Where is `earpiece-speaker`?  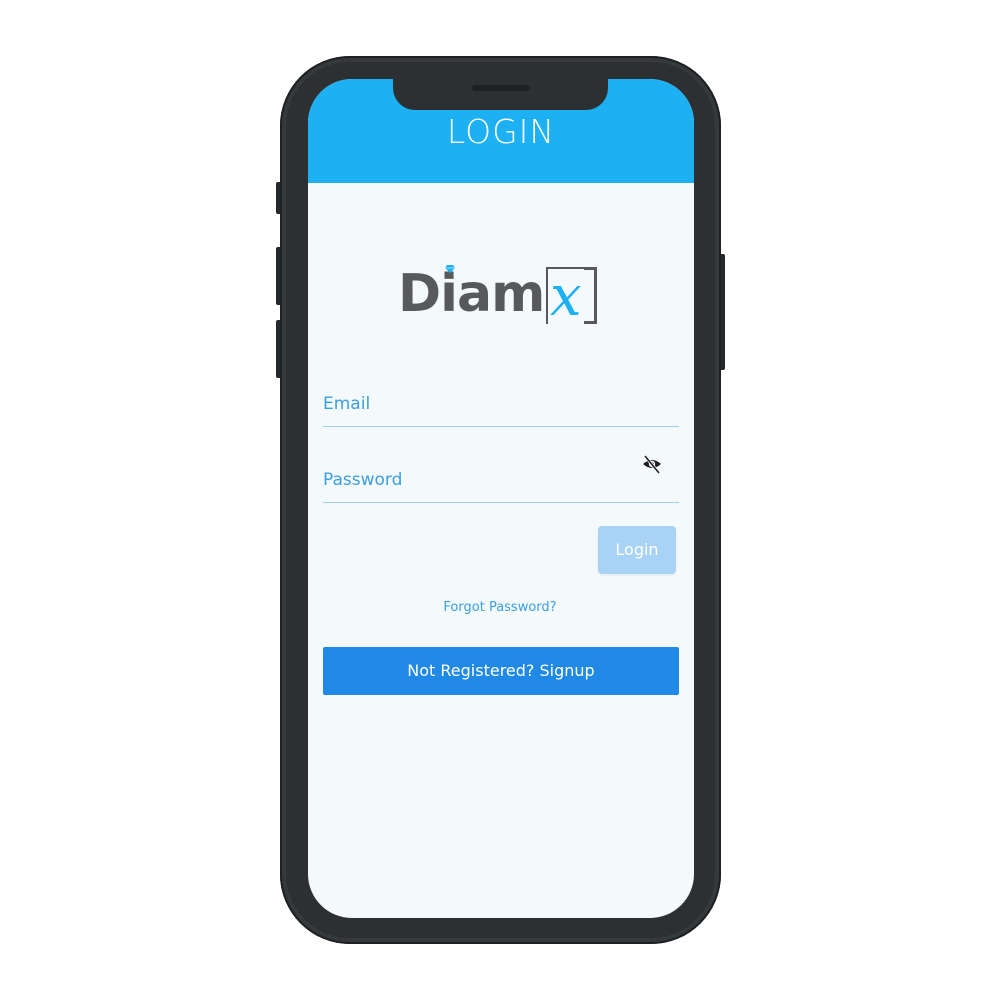
earpiece-speaker is located at coordinates (501, 88).